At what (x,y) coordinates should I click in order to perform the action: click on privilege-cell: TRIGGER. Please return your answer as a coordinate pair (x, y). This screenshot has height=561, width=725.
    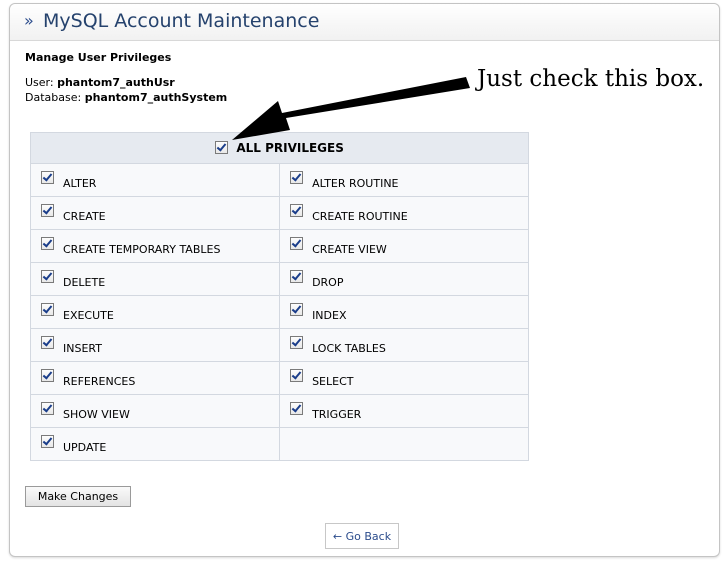
    Looking at the image, I should click on (404, 411).